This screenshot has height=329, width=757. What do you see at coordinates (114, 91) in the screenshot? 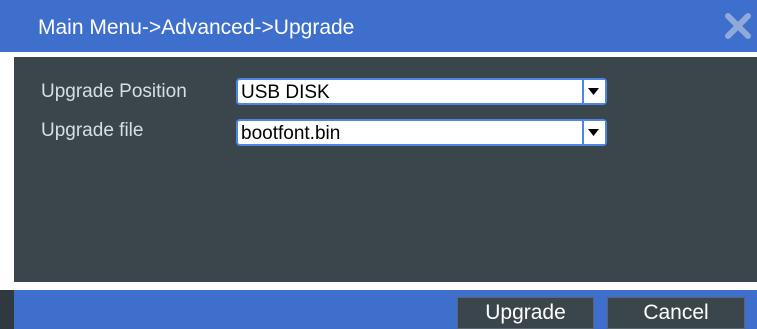
I see `upgrade-position-label: Upgrade Position` at bounding box center [114, 91].